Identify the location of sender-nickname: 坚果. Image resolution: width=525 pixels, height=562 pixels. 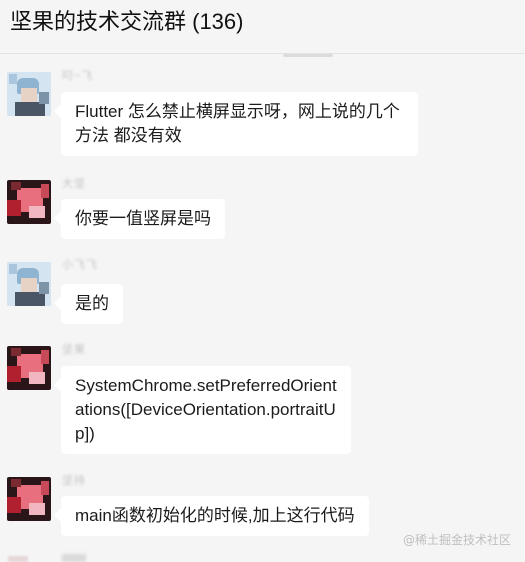
(74, 350).